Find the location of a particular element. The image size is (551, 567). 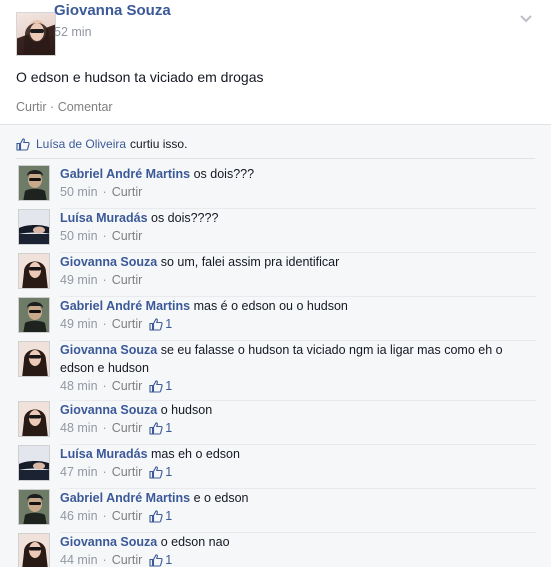

comment-text: os dois??? is located at coordinates (222, 174).